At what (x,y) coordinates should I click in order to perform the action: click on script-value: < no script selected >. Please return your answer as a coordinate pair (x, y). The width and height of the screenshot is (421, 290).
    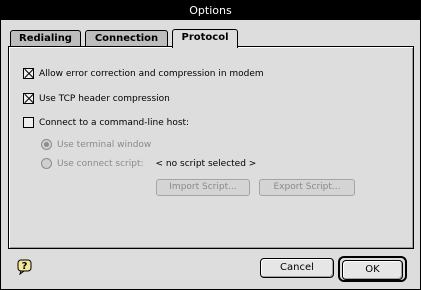
    Looking at the image, I should click on (206, 163).